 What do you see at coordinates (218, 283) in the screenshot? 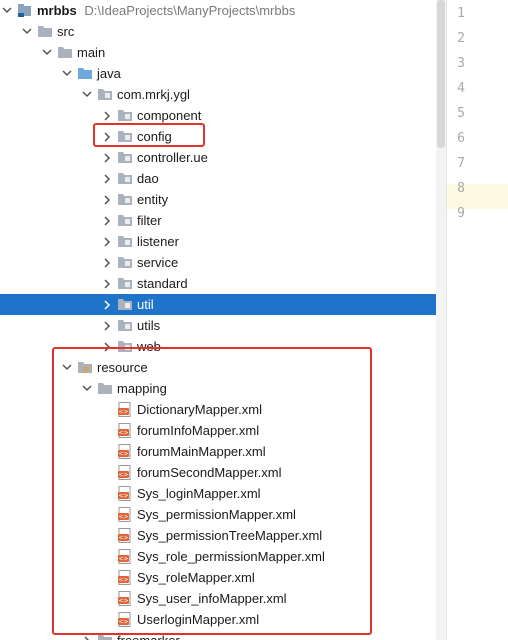
I see `tree-item-standard: standard` at bounding box center [218, 283].